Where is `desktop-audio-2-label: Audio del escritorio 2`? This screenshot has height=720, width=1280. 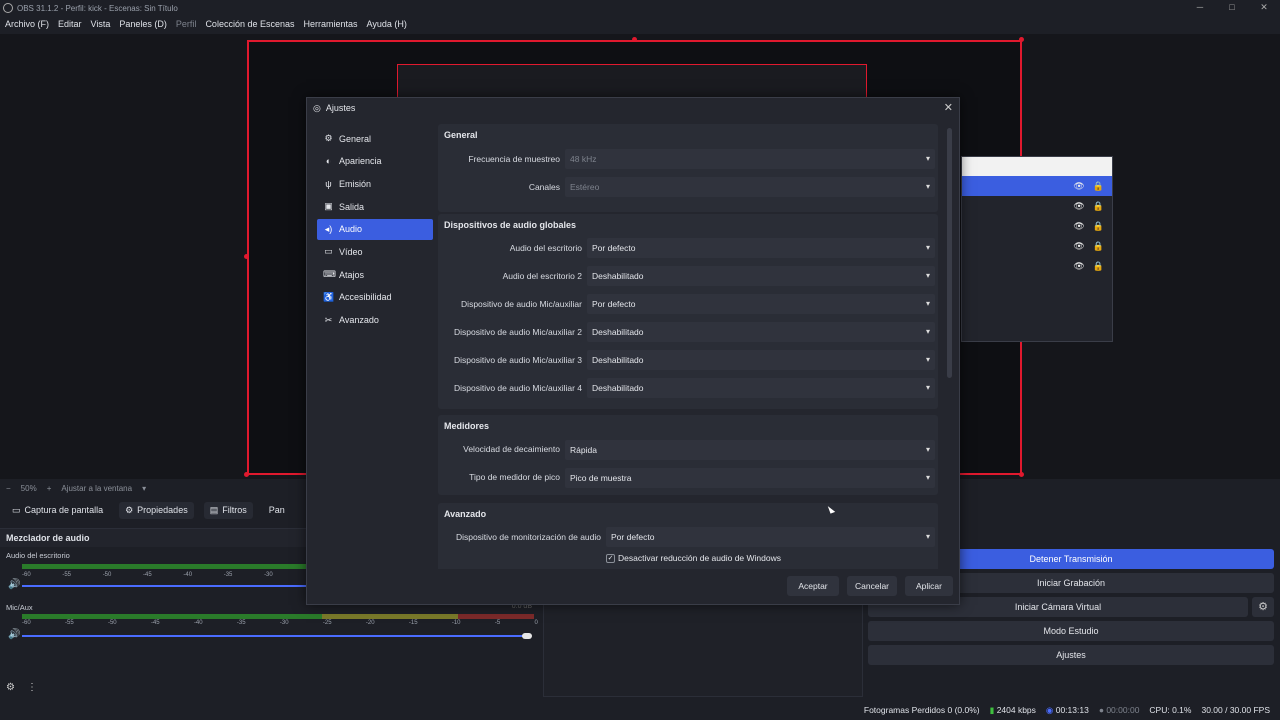 desktop-audio-2-label: Audio del escritorio 2 is located at coordinates (542, 276).